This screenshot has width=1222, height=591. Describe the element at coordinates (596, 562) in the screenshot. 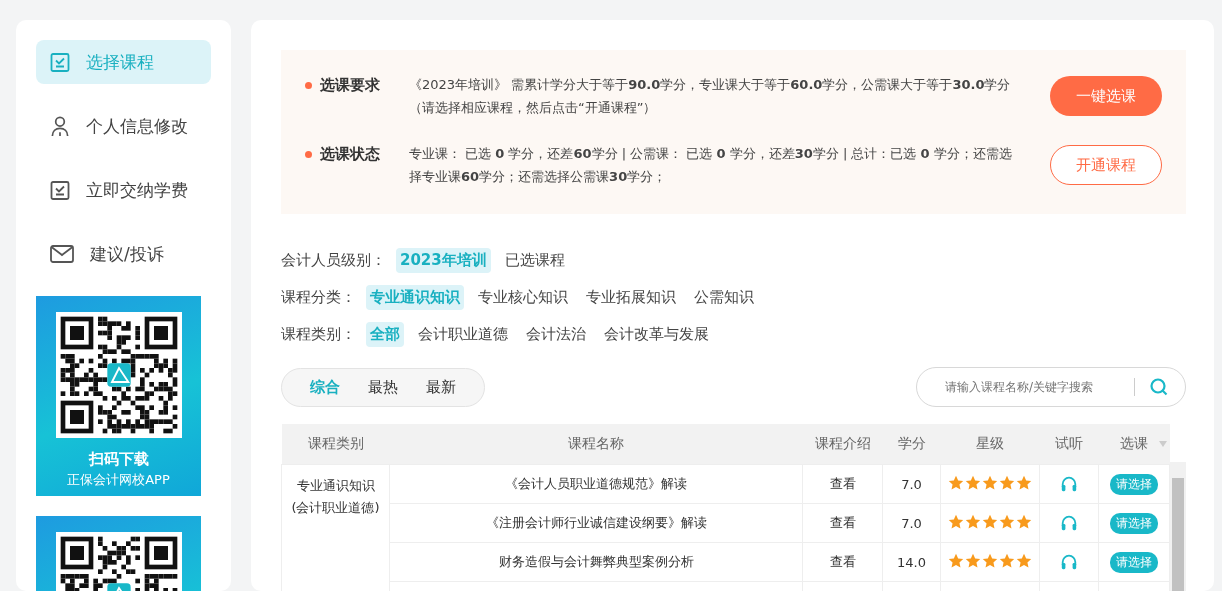

I see `course-name-cell: 财务造假与会计舞弊典型案例分析` at that location.